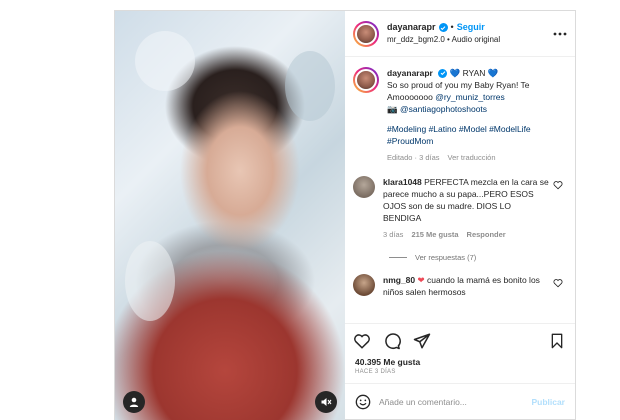  I want to click on publish-button: Publicar, so click(548, 402).